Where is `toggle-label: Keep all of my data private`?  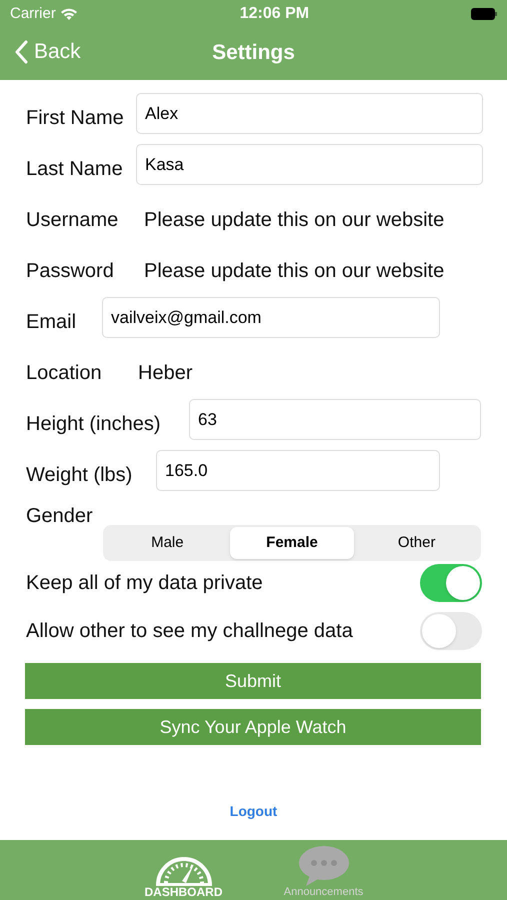 toggle-label: Keep all of my data private is located at coordinates (144, 583).